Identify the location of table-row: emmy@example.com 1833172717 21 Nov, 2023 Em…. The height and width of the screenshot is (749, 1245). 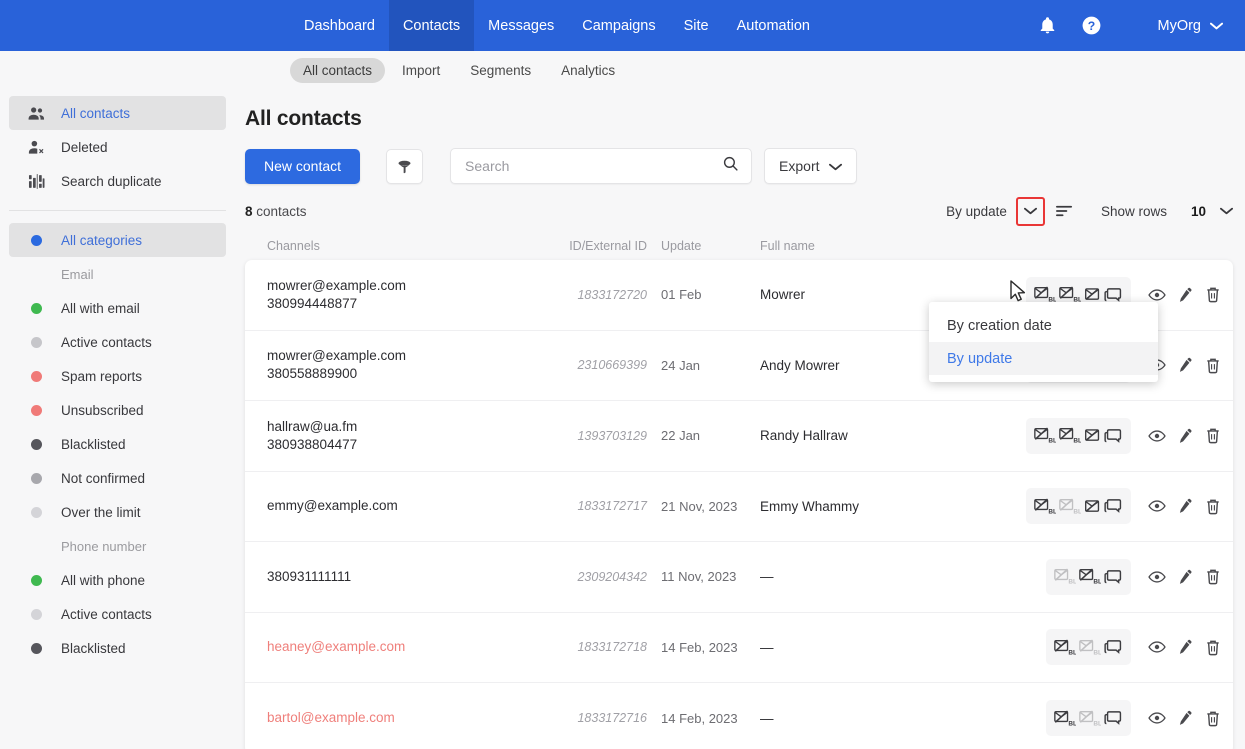
(739, 507).